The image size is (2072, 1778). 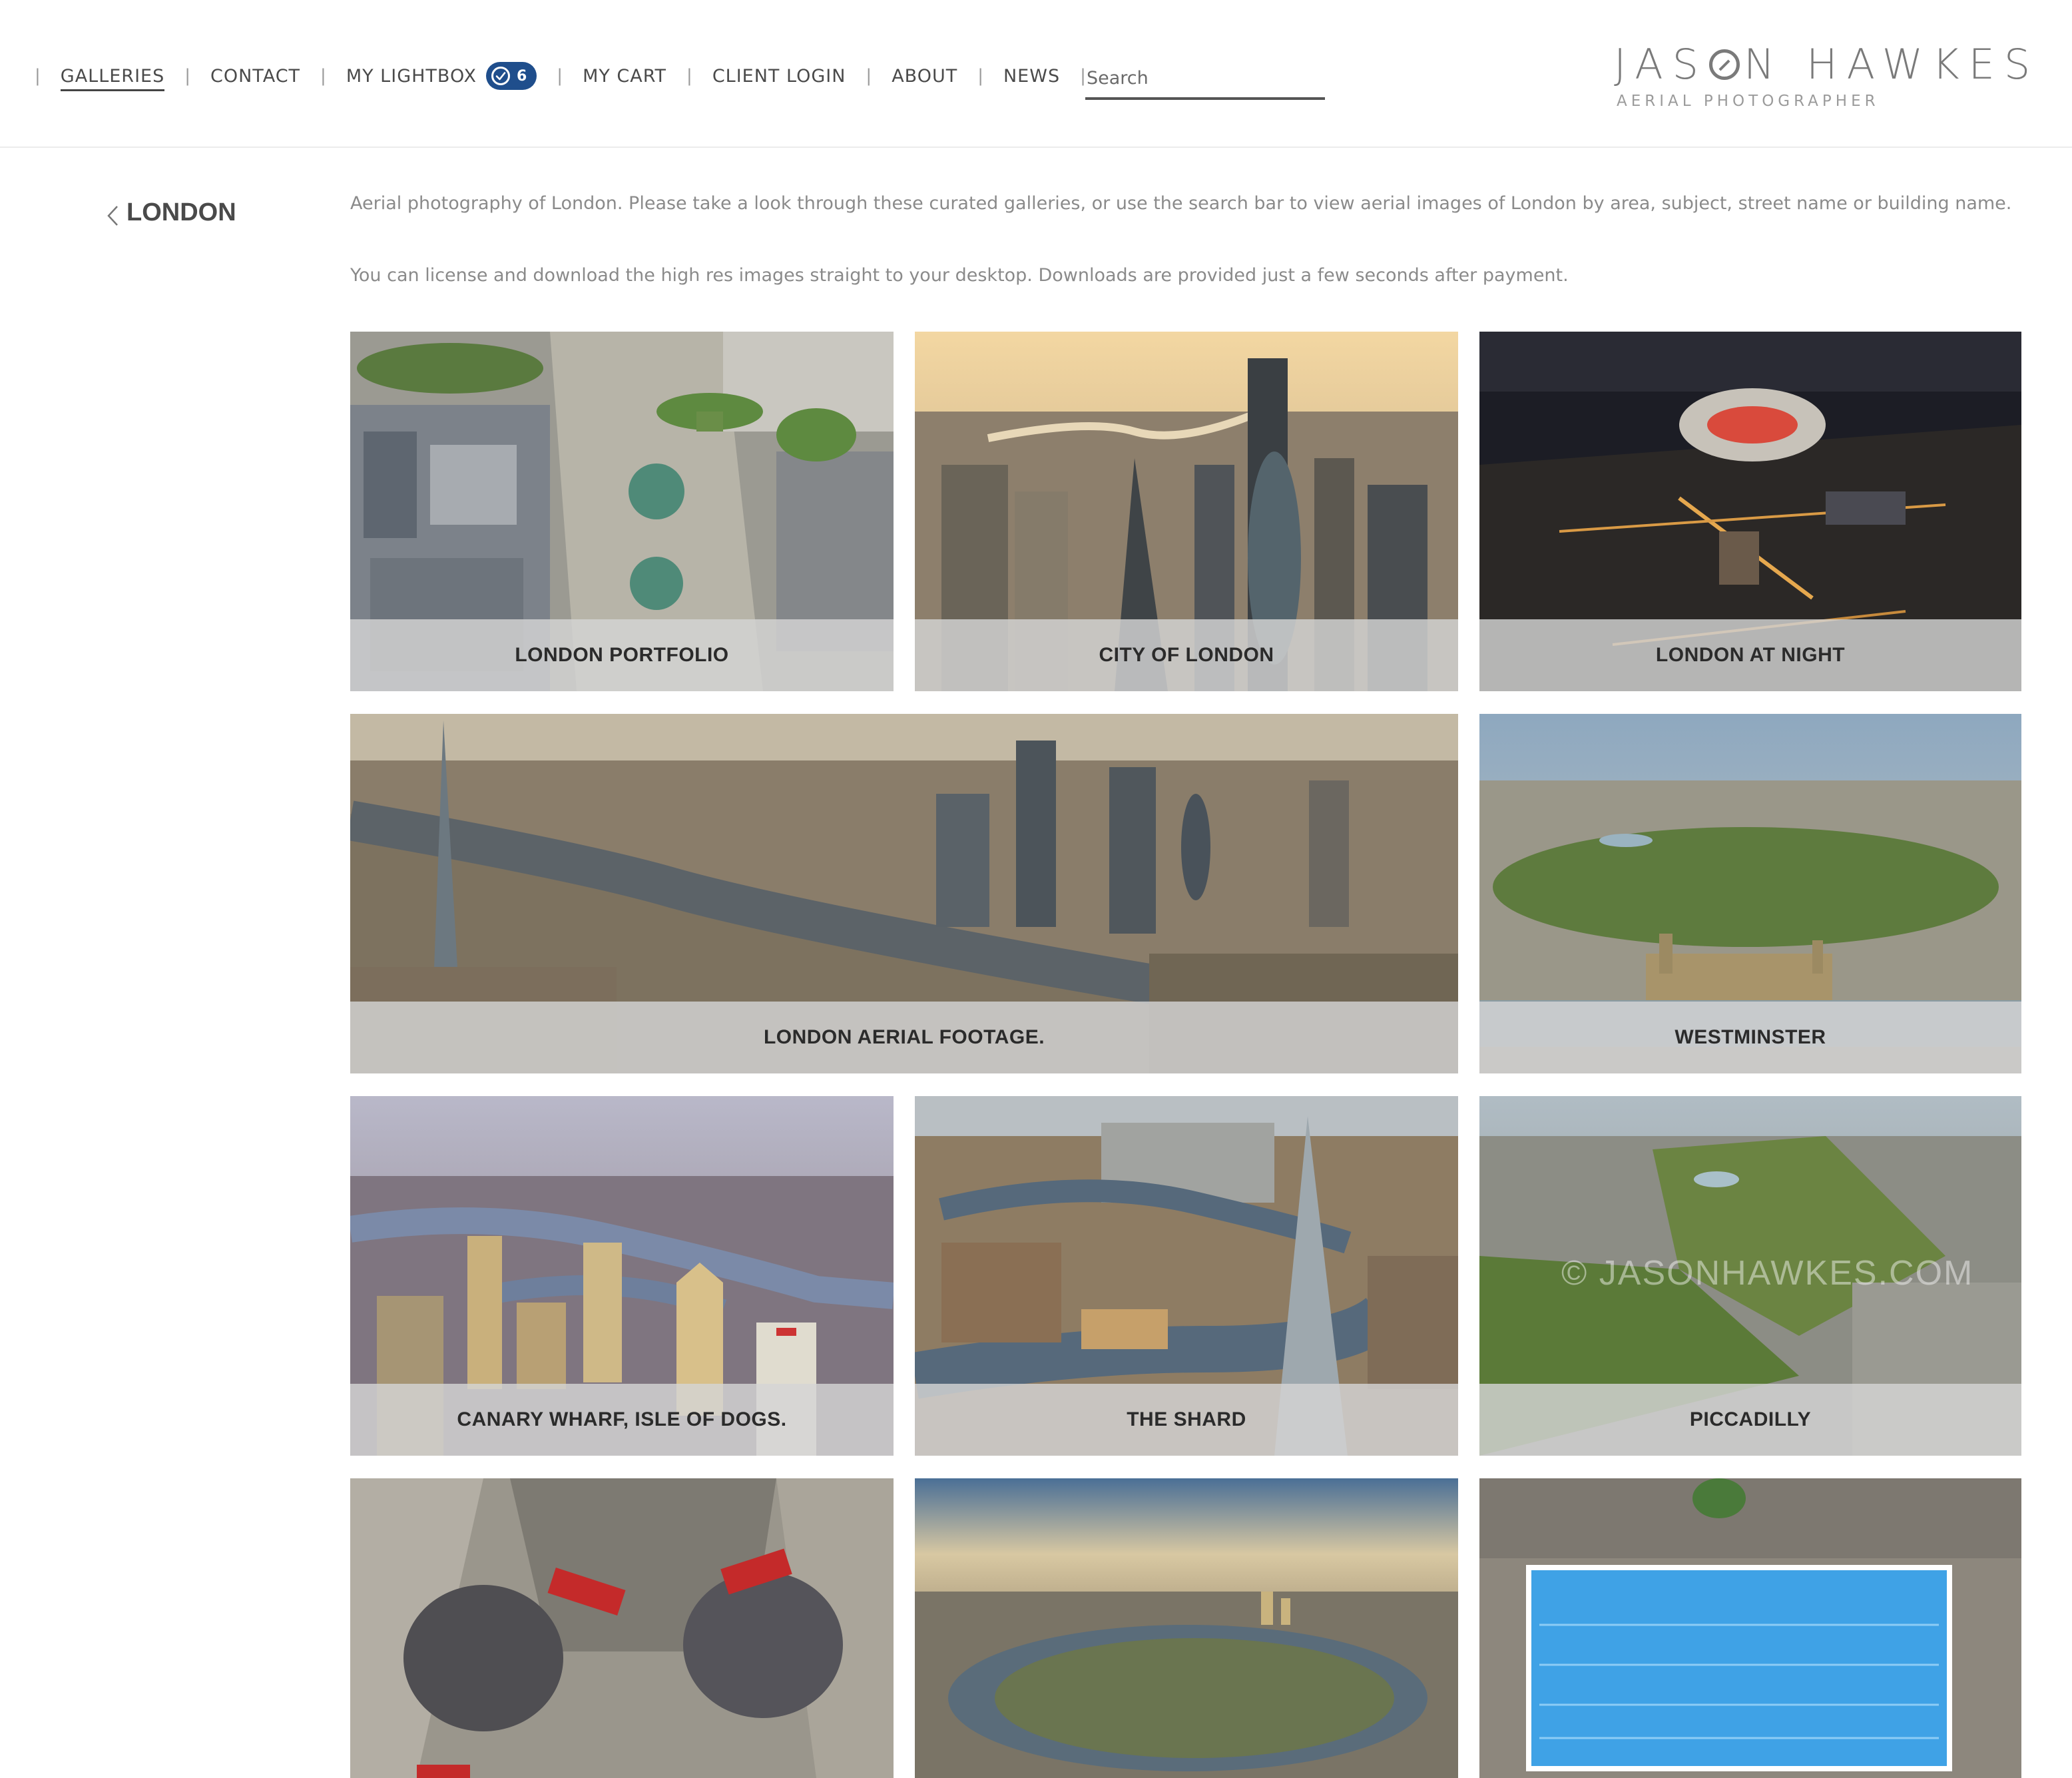 What do you see at coordinates (1032, 76) in the screenshot?
I see `nav-news: NEWS` at bounding box center [1032, 76].